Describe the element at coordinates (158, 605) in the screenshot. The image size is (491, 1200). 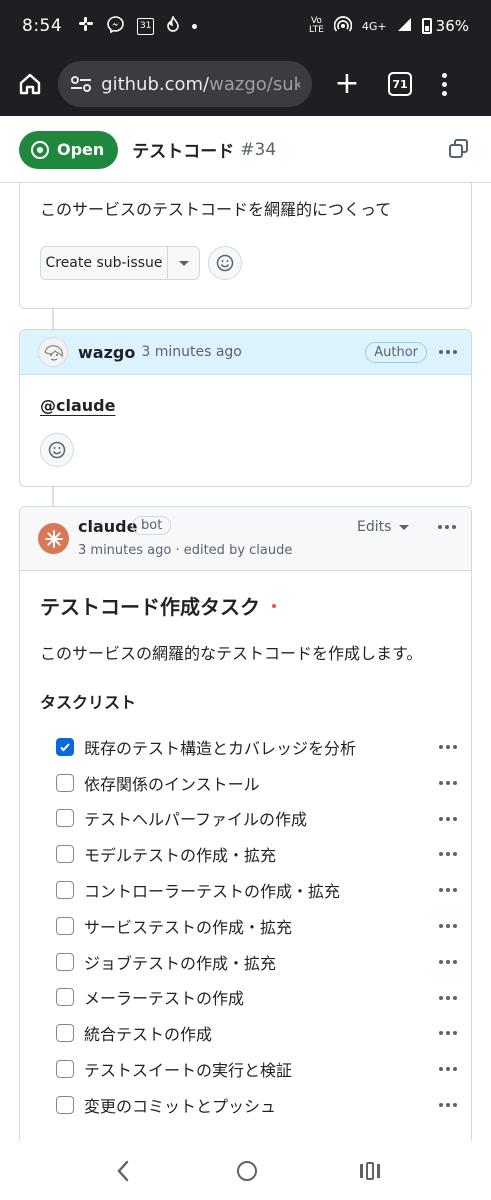
I see `task-heading: テストコード作成タスク` at that location.